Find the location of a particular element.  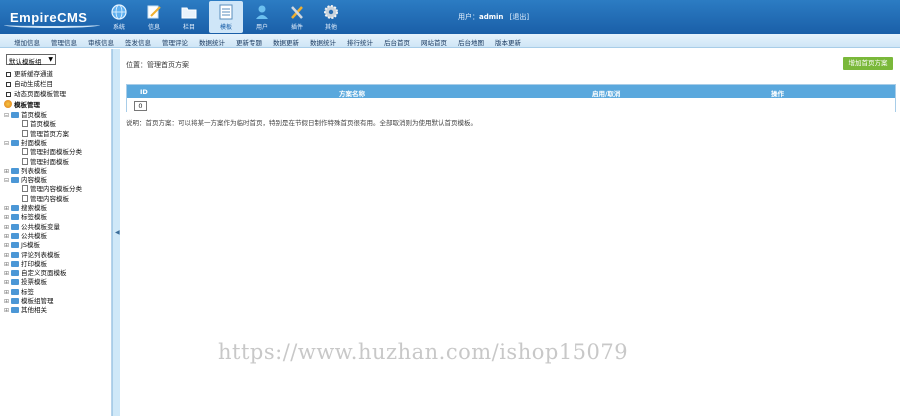

id-input: 0 is located at coordinates (140, 106).